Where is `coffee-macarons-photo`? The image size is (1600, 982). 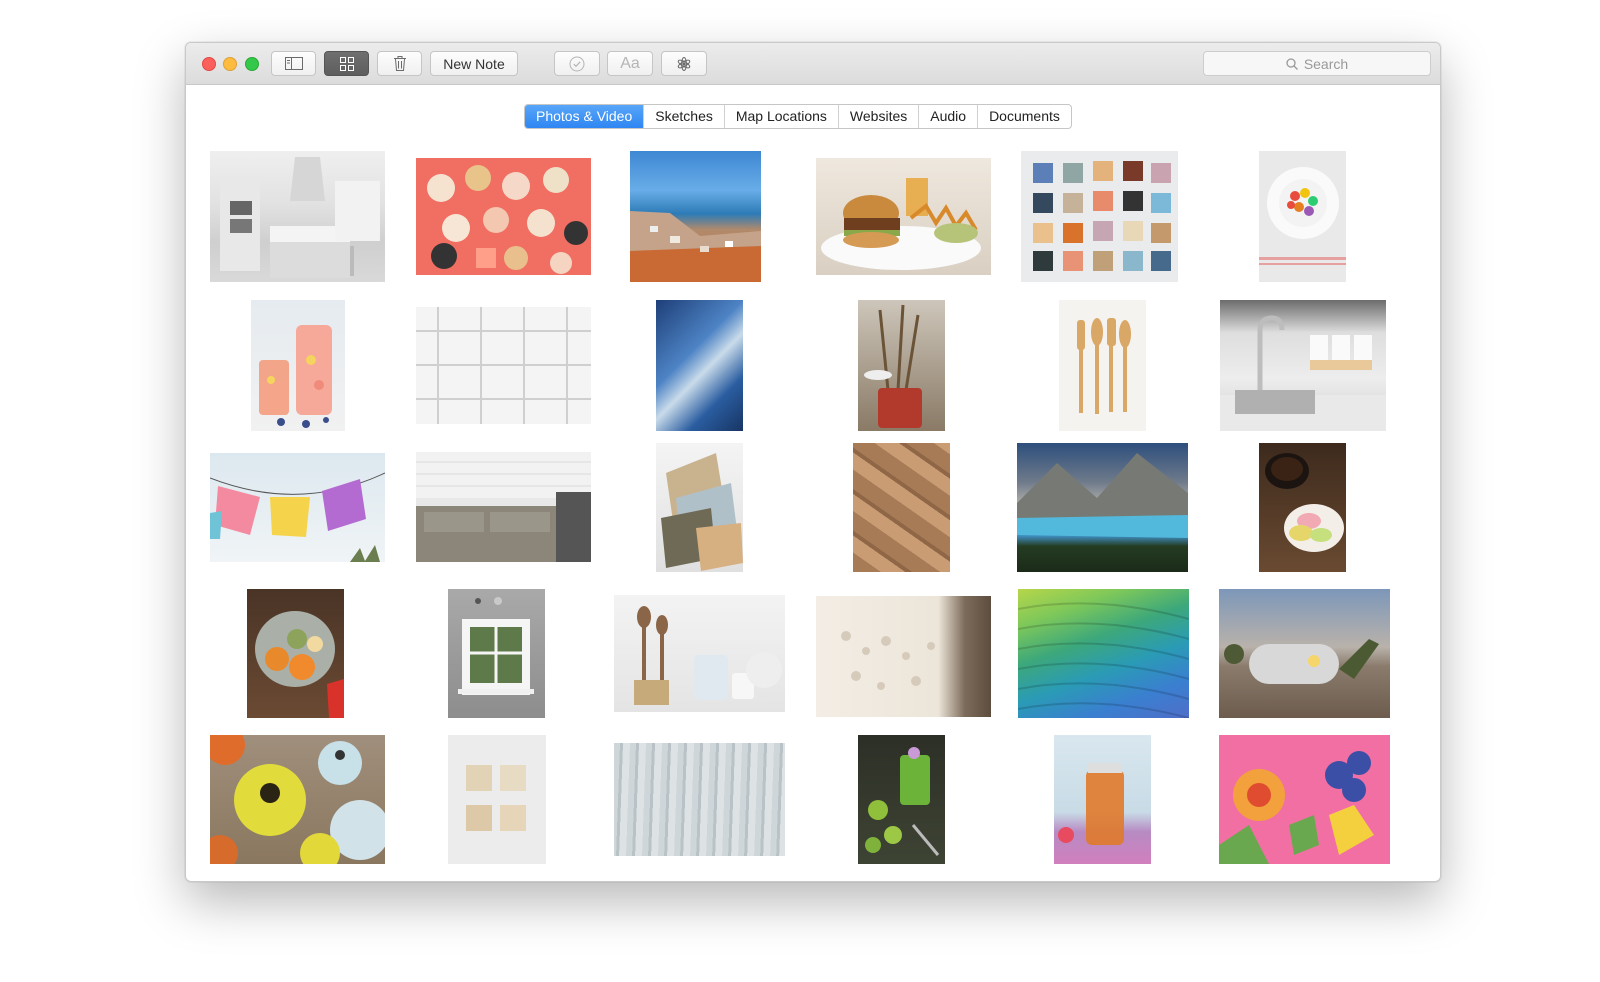 coffee-macarons-photo is located at coordinates (1302, 507).